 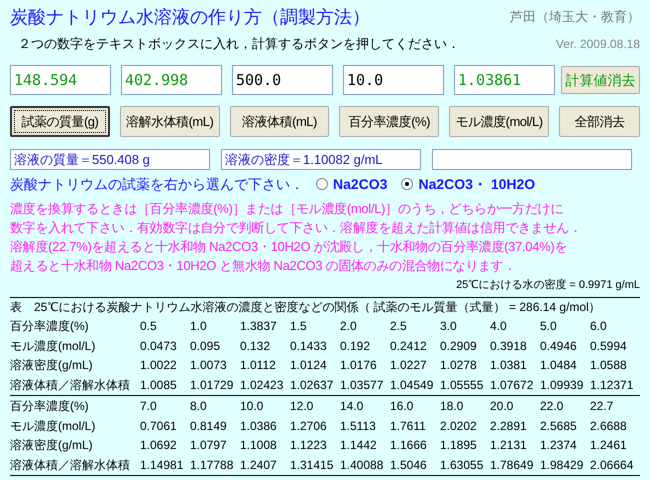 I want to click on table-cell-text: 1.98429, so click(x=562, y=465).